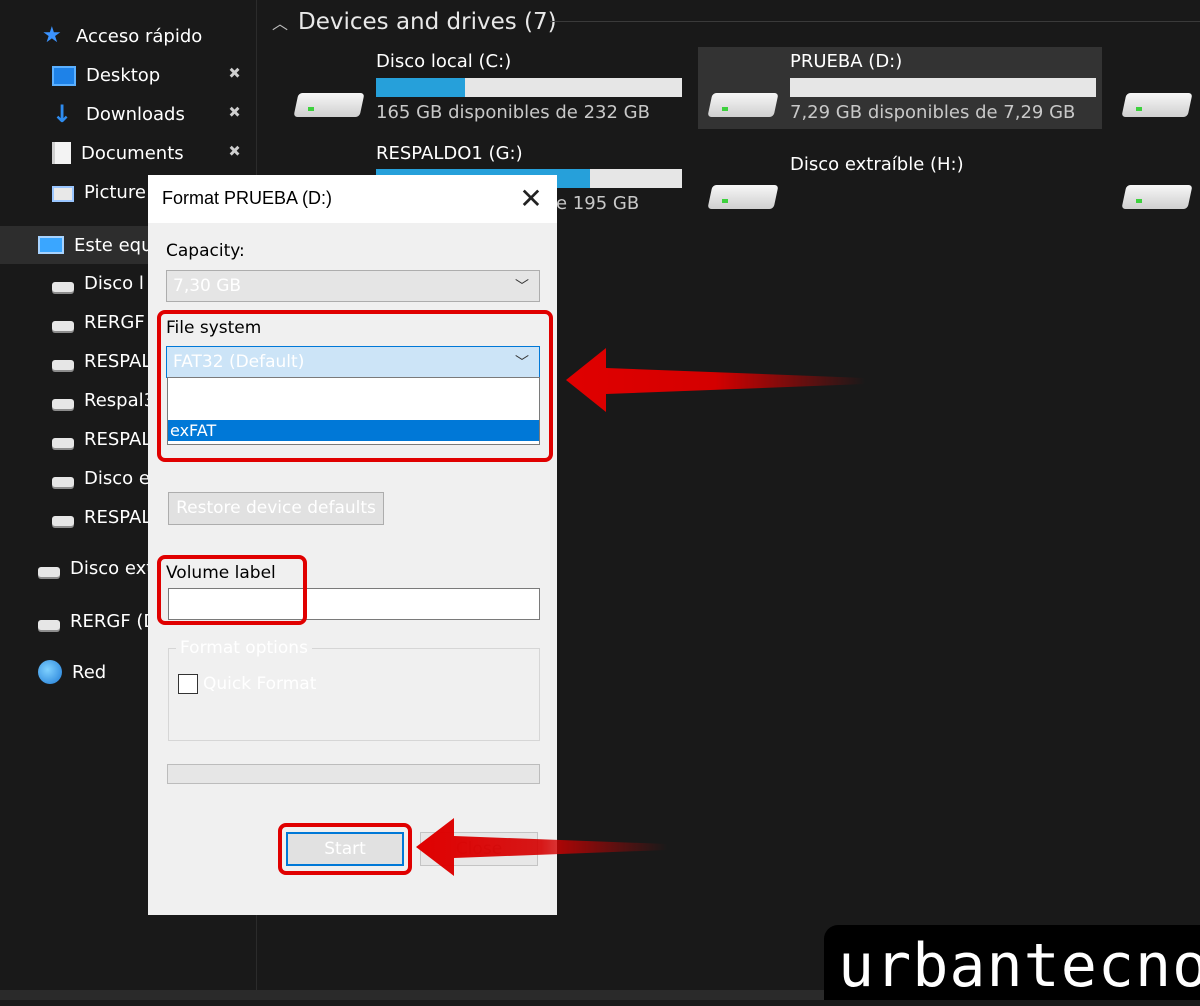  Describe the element at coordinates (51, 245) in the screenshot. I see `computer-icon` at that location.